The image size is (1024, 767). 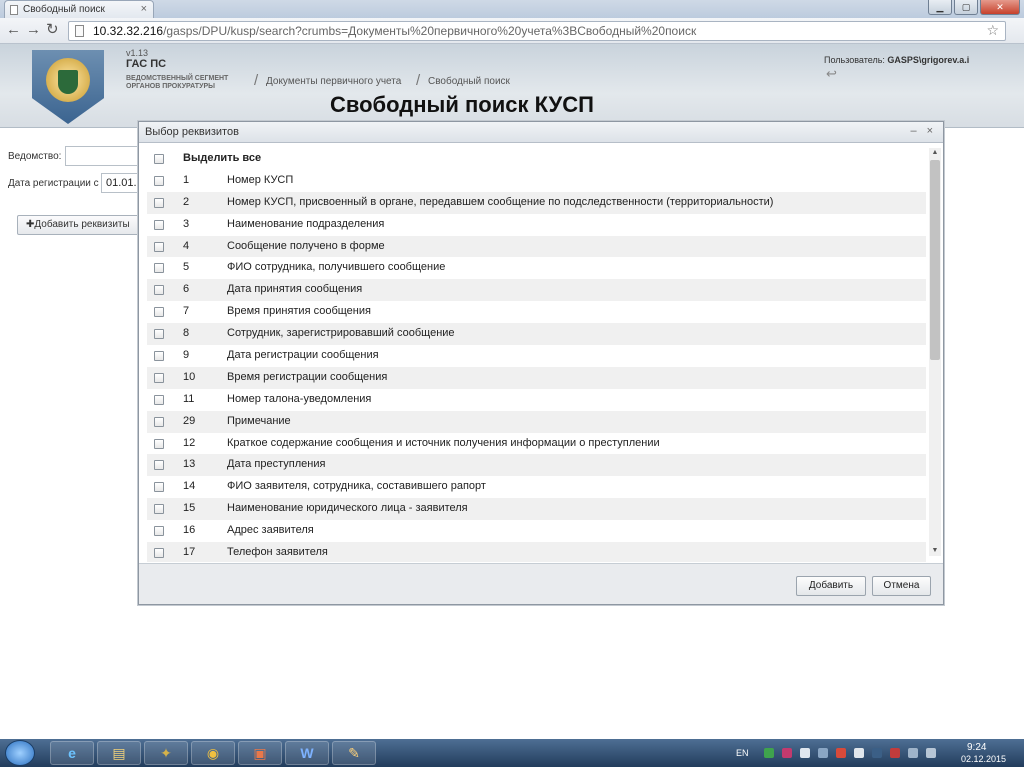 I want to click on return-arrow-icon: ↩, so click(x=831, y=74).